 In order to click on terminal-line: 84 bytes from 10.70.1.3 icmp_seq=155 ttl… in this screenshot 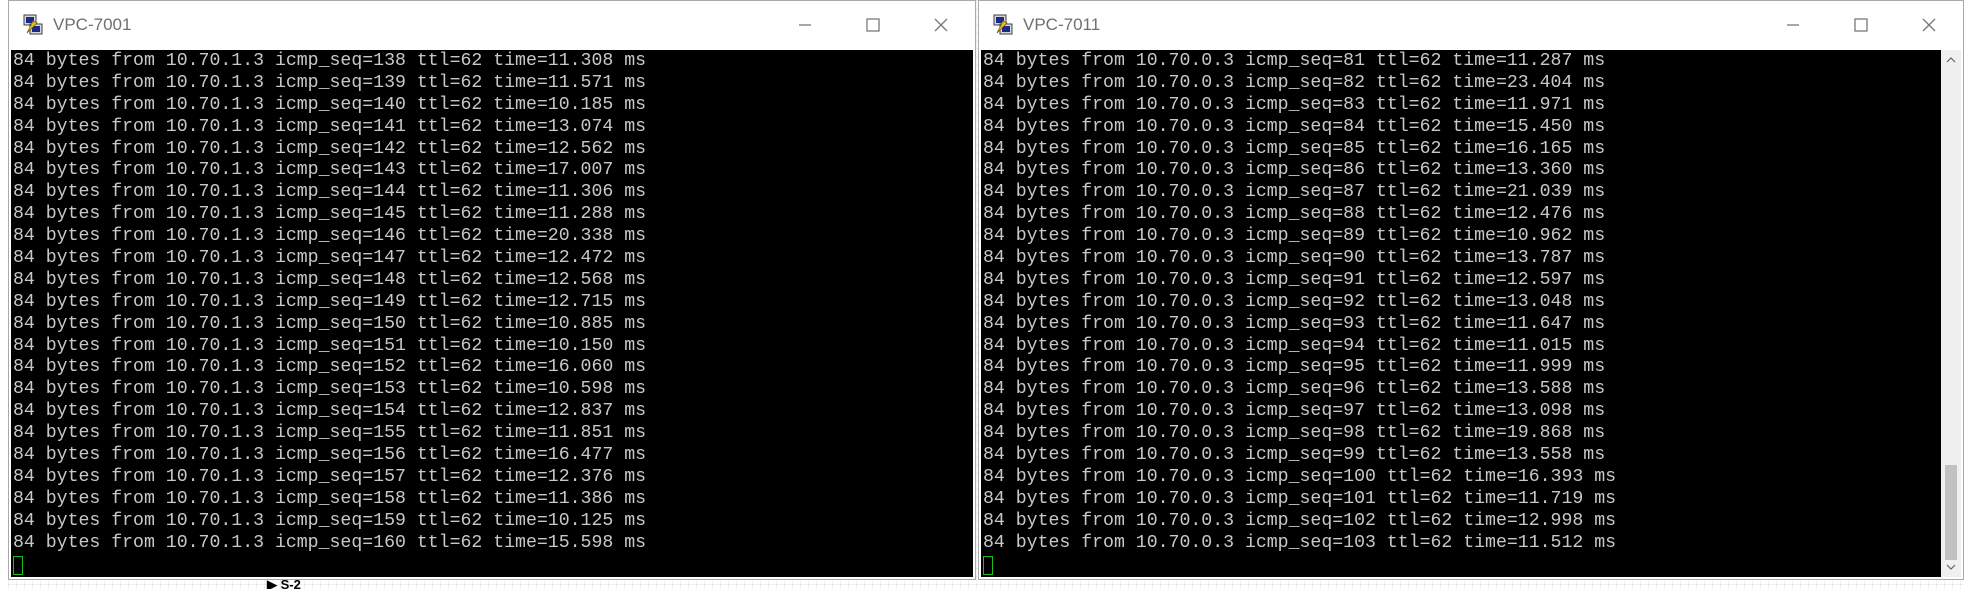, I will do `click(330, 433)`.